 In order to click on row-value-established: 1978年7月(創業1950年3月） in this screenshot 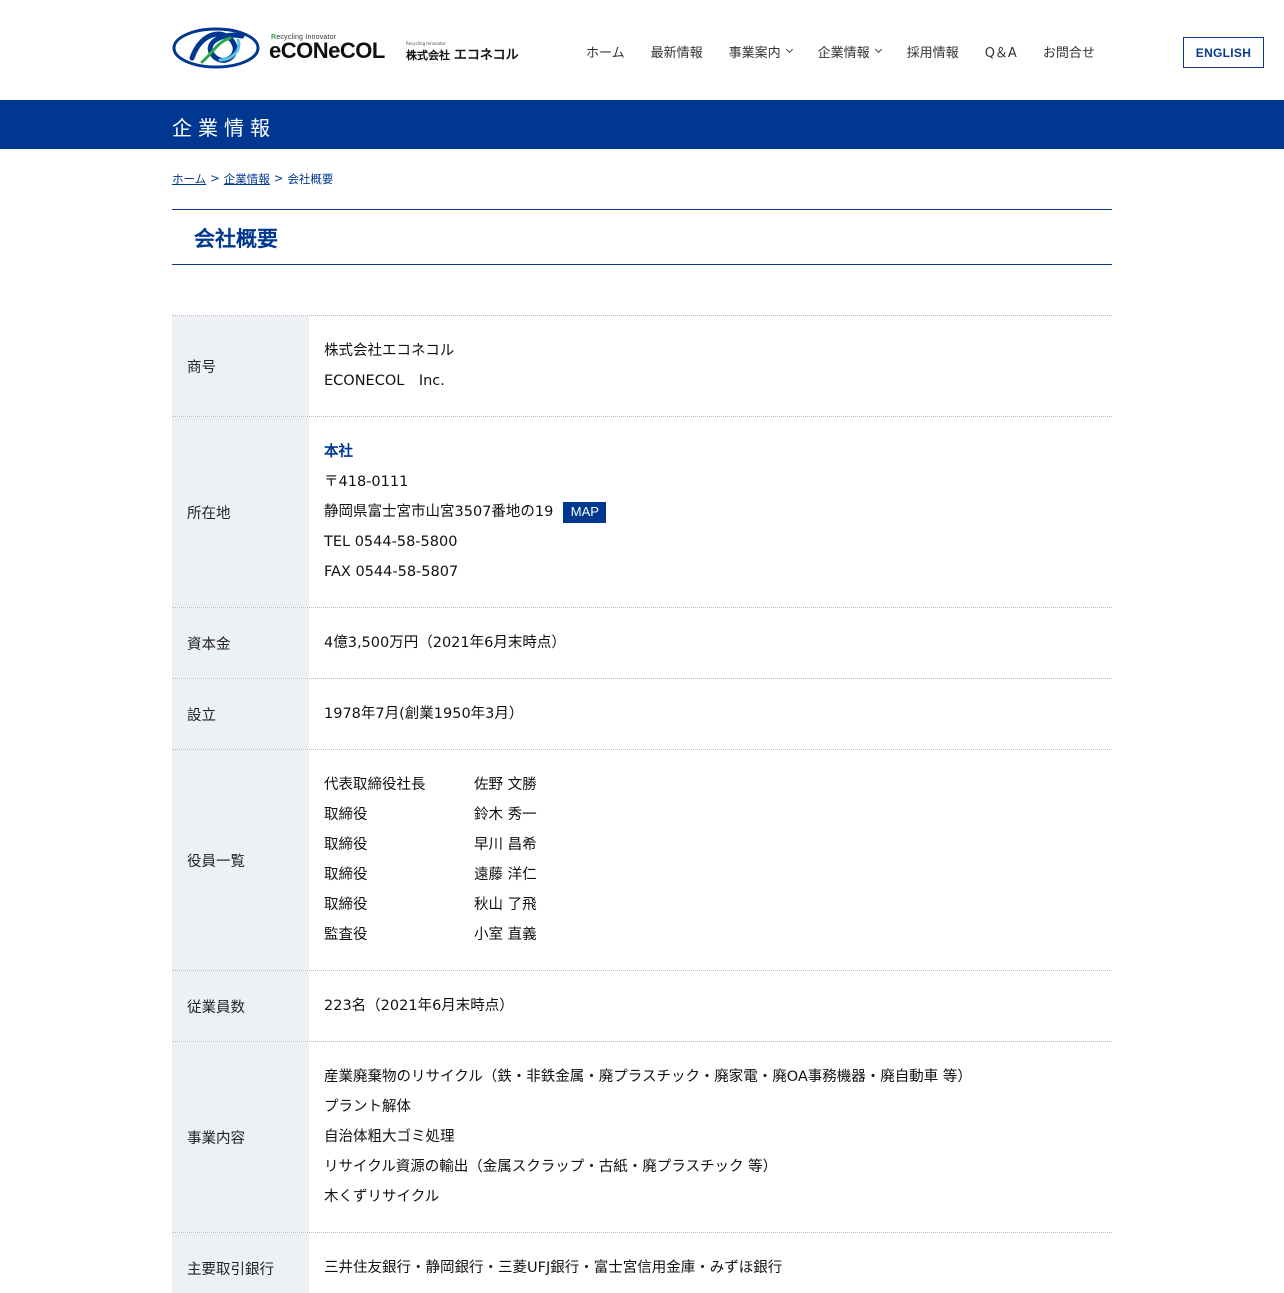, I will do `click(424, 714)`.